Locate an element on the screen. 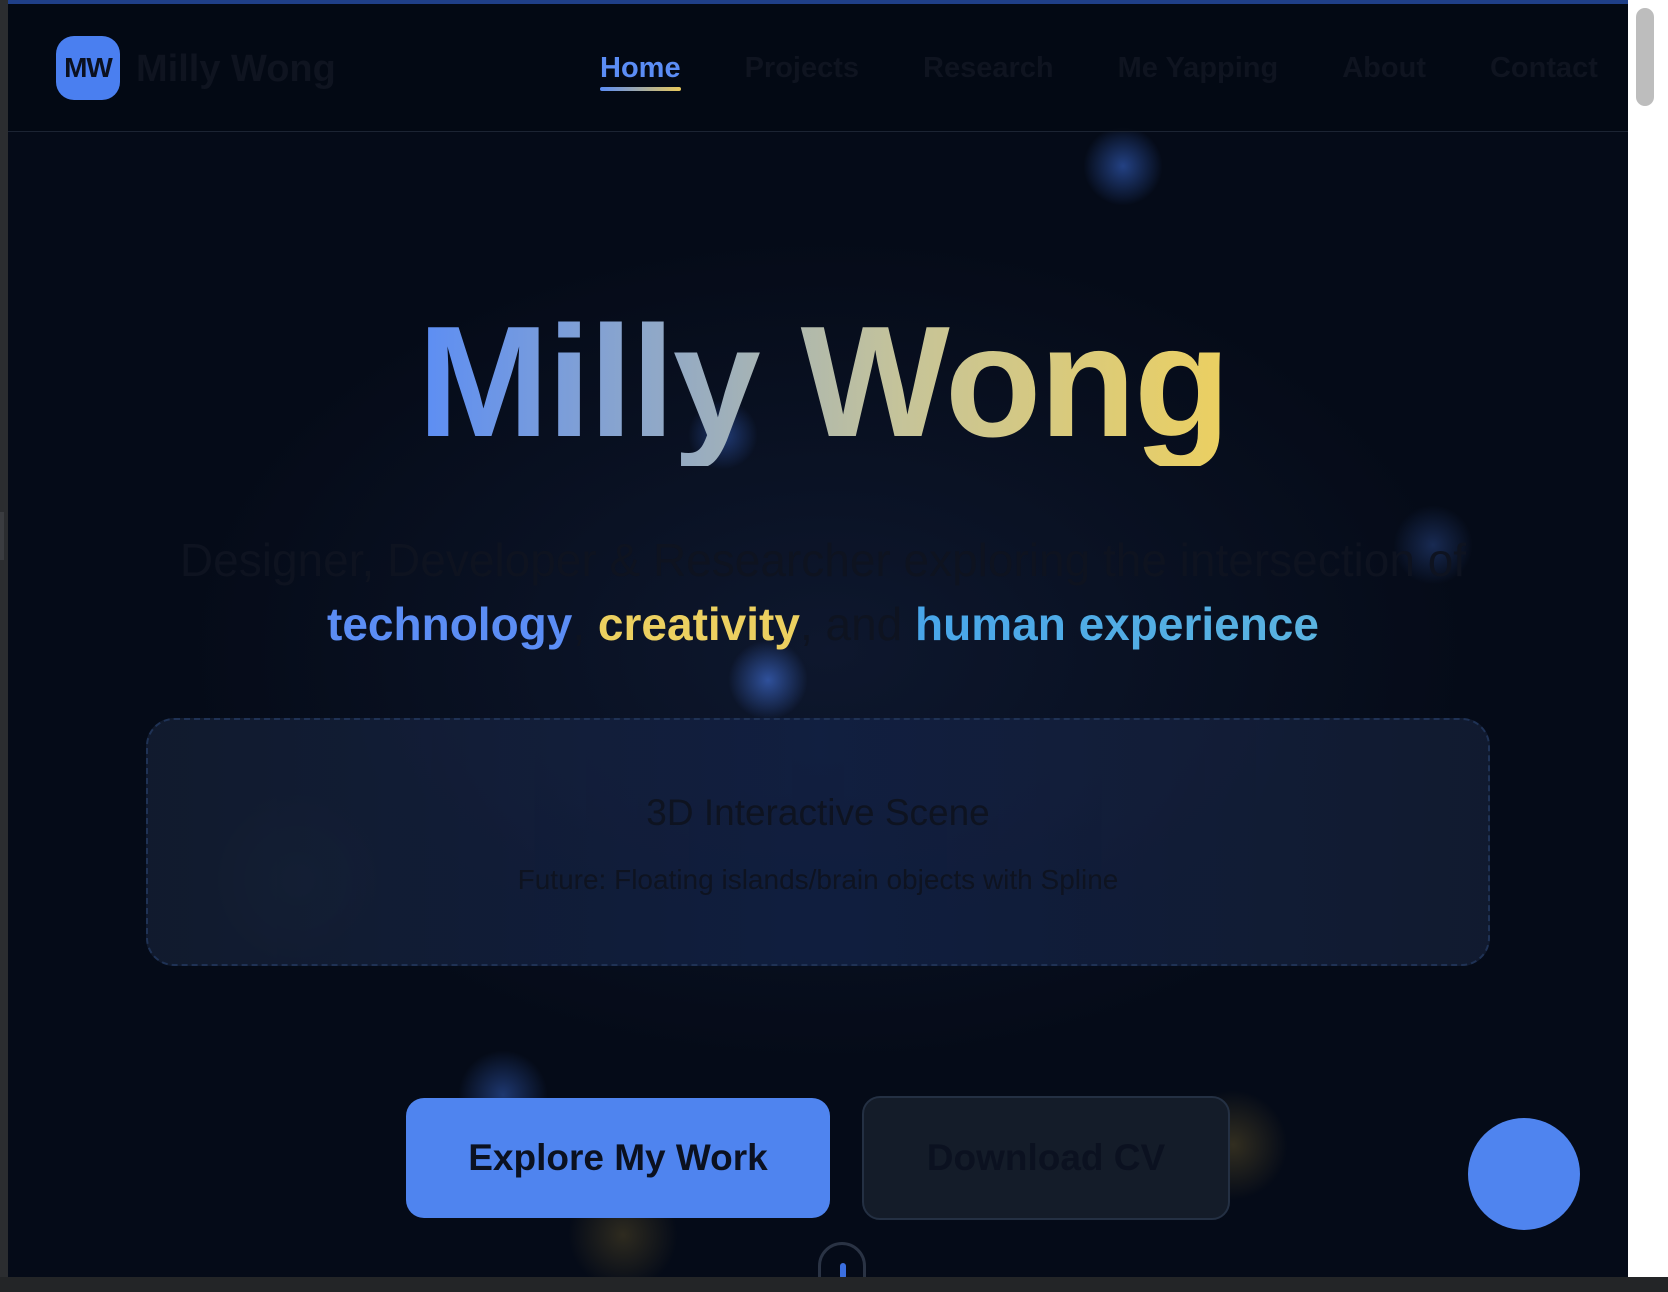  scene-title: 3D Interactive Scene is located at coordinates (818, 812).